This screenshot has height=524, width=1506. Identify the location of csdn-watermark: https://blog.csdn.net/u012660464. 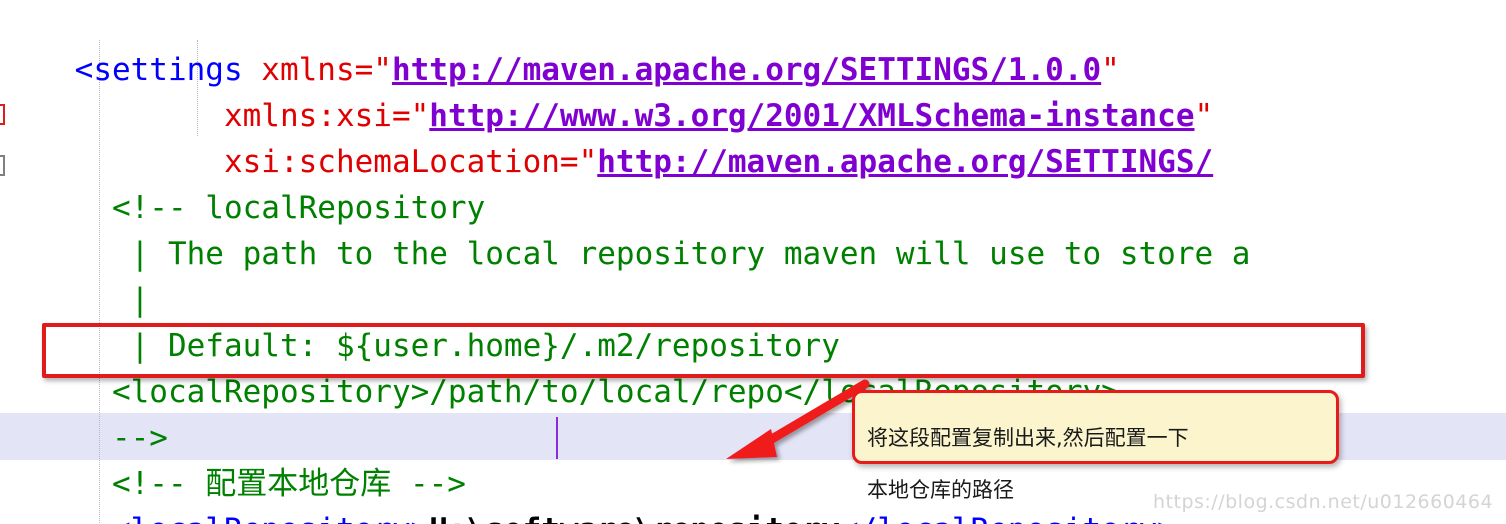
(1323, 502).